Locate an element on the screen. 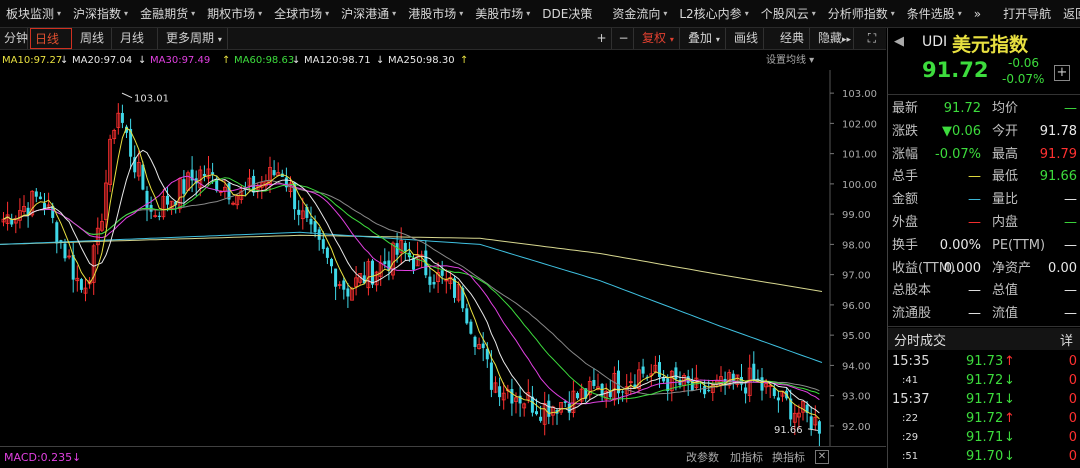  tick-time: 15:37 is located at coordinates (911, 399).